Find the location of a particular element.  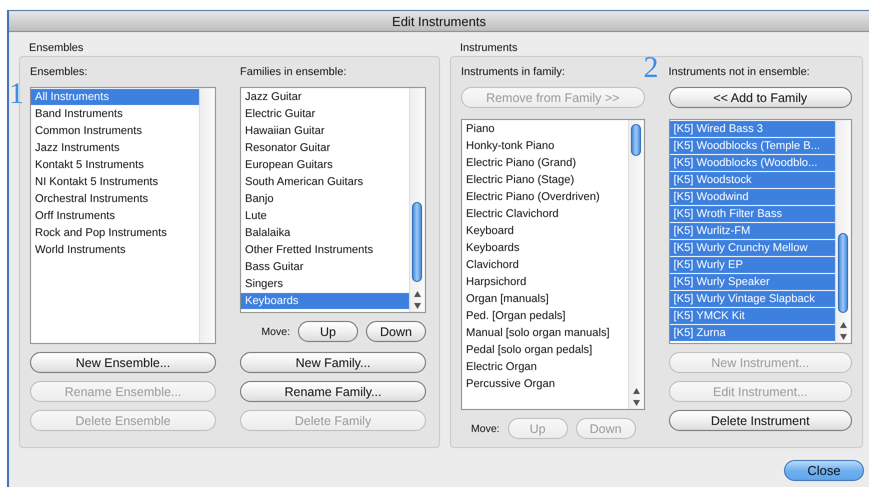

list-action-button: << Add to Family is located at coordinates (760, 97).